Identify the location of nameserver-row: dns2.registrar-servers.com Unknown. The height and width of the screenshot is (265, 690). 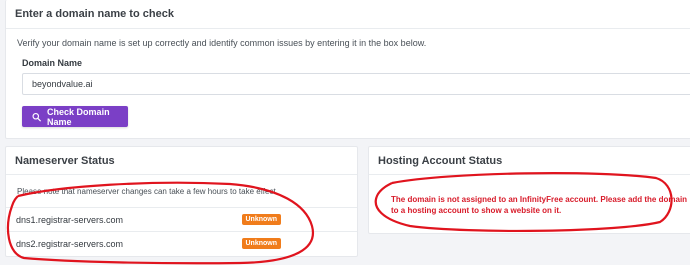
(181, 243).